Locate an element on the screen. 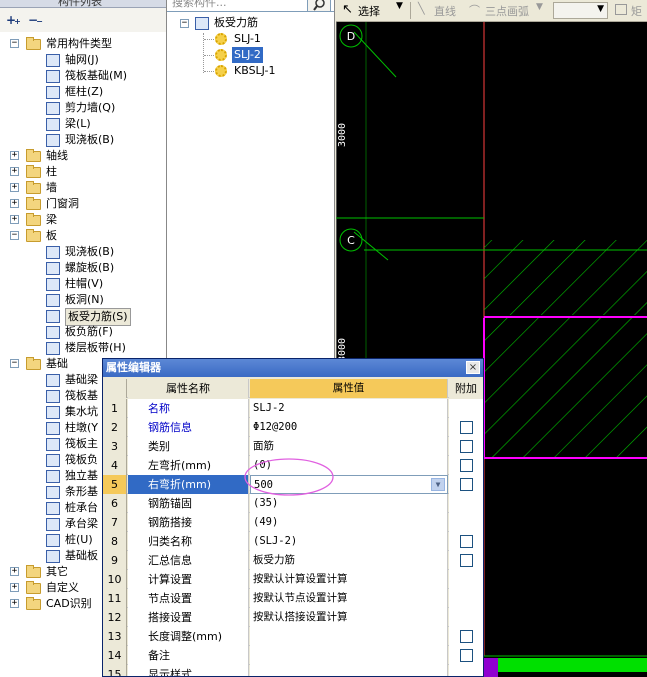  grid-header: 属性名称 属性值 附加 is located at coordinates (293, 388).